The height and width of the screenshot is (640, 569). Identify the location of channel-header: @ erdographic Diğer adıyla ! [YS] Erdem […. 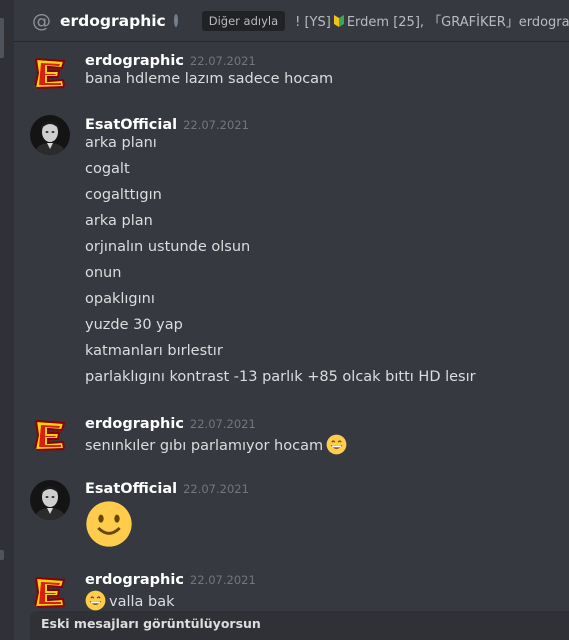
(291, 21).